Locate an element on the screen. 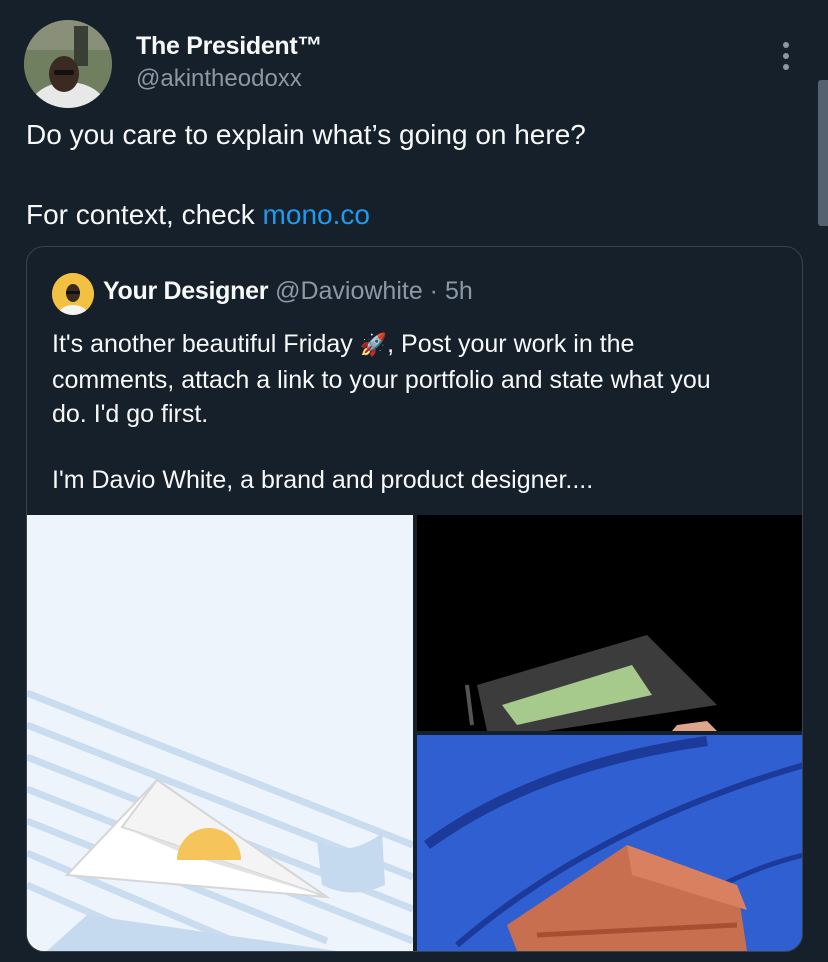  context-link: mono.co is located at coordinates (316, 214).